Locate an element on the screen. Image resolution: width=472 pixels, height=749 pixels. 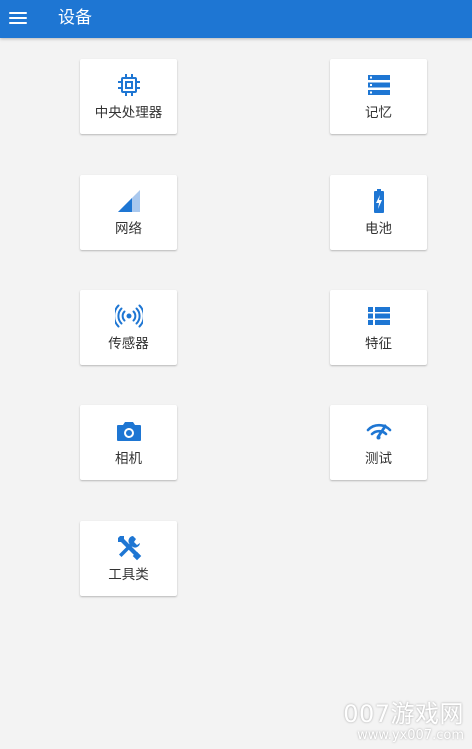
tile-test: 测试 is located at coordinates (378, 442).